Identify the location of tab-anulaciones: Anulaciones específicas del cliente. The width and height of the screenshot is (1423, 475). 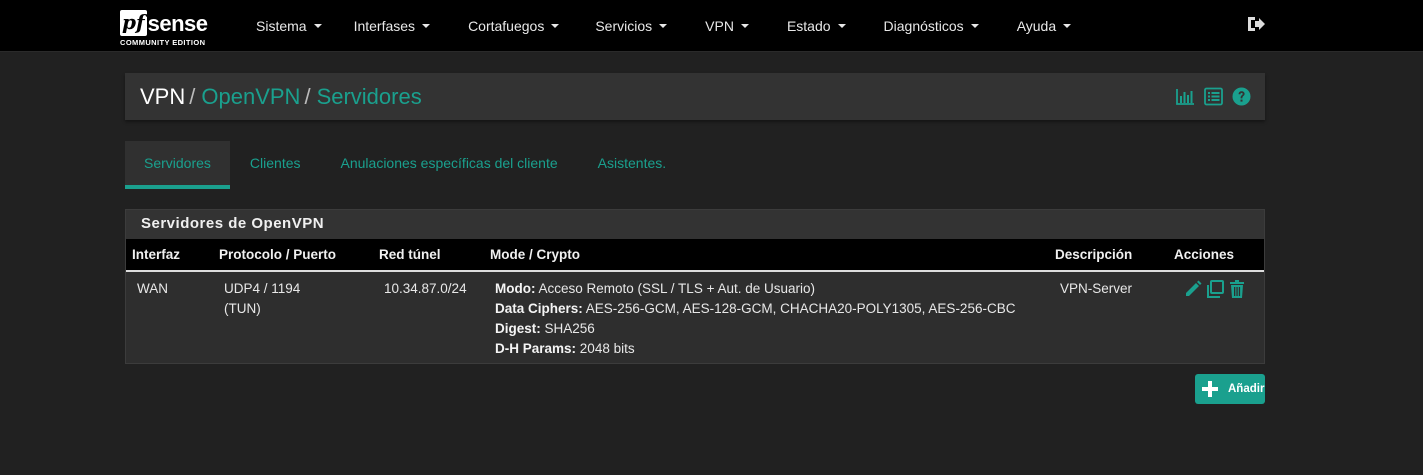
(449, 165).